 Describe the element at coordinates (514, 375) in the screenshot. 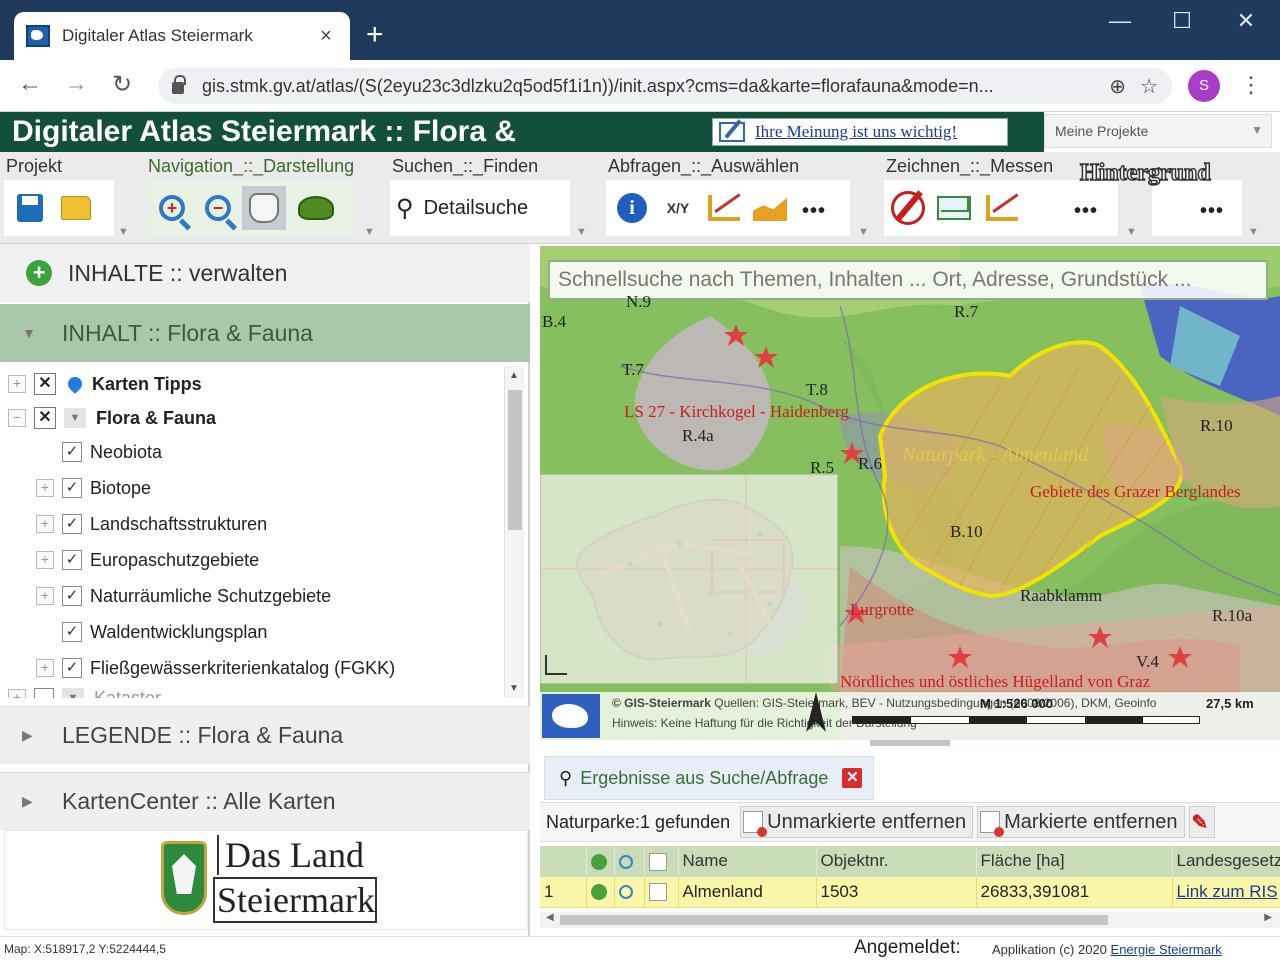

I see `scroll-up-icon: ▲` at that location.